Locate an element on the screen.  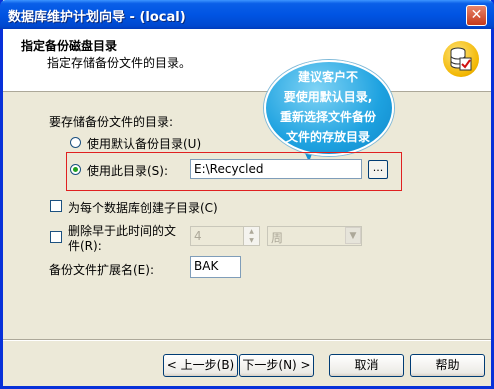
close-icon: ✕ is located at coordinates (476, 15).